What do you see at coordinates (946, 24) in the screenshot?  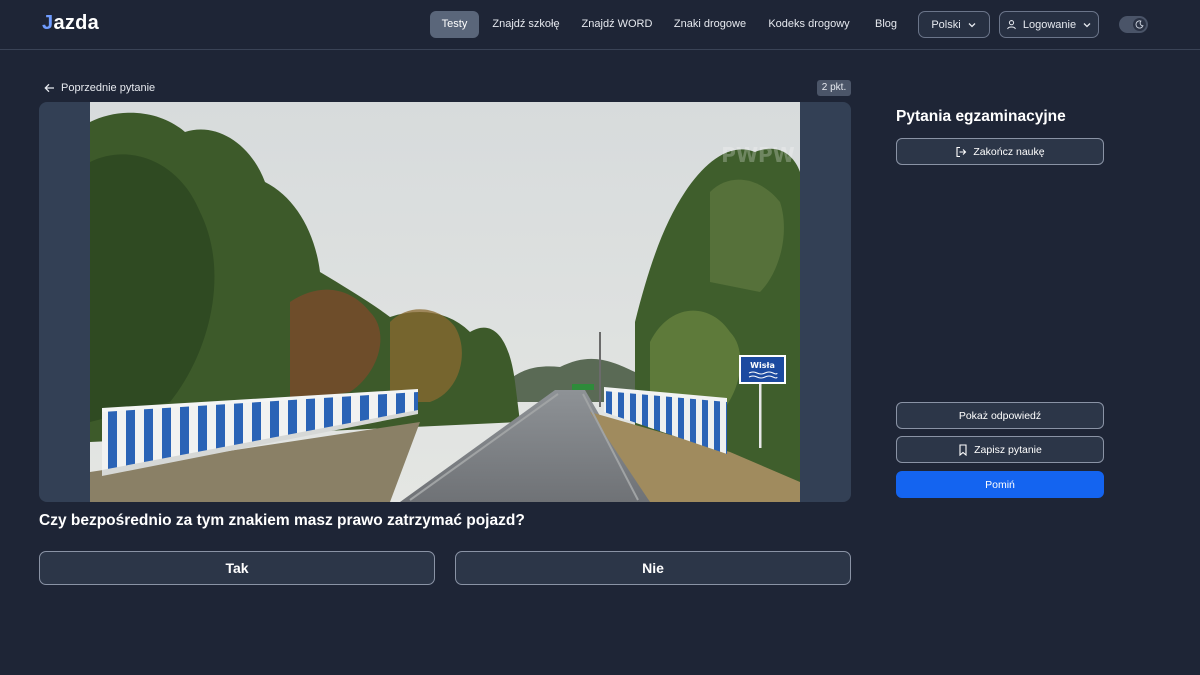 I see `language-label: Polski` at bounding box center [946, 24].